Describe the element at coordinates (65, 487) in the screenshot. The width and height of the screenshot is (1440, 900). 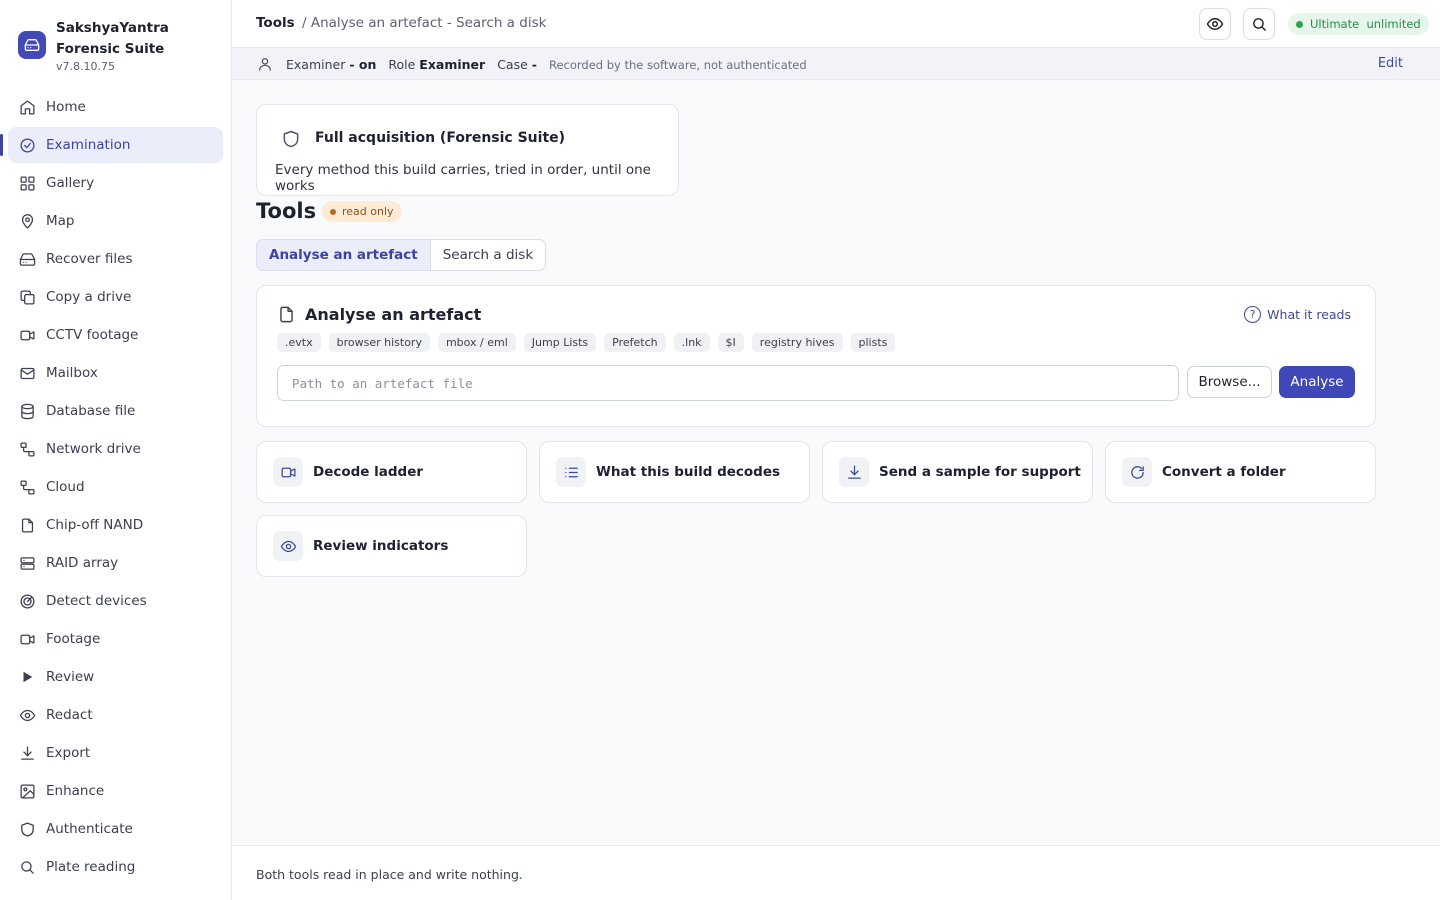
I see `sidebar-item-label: Cloud` at that location.